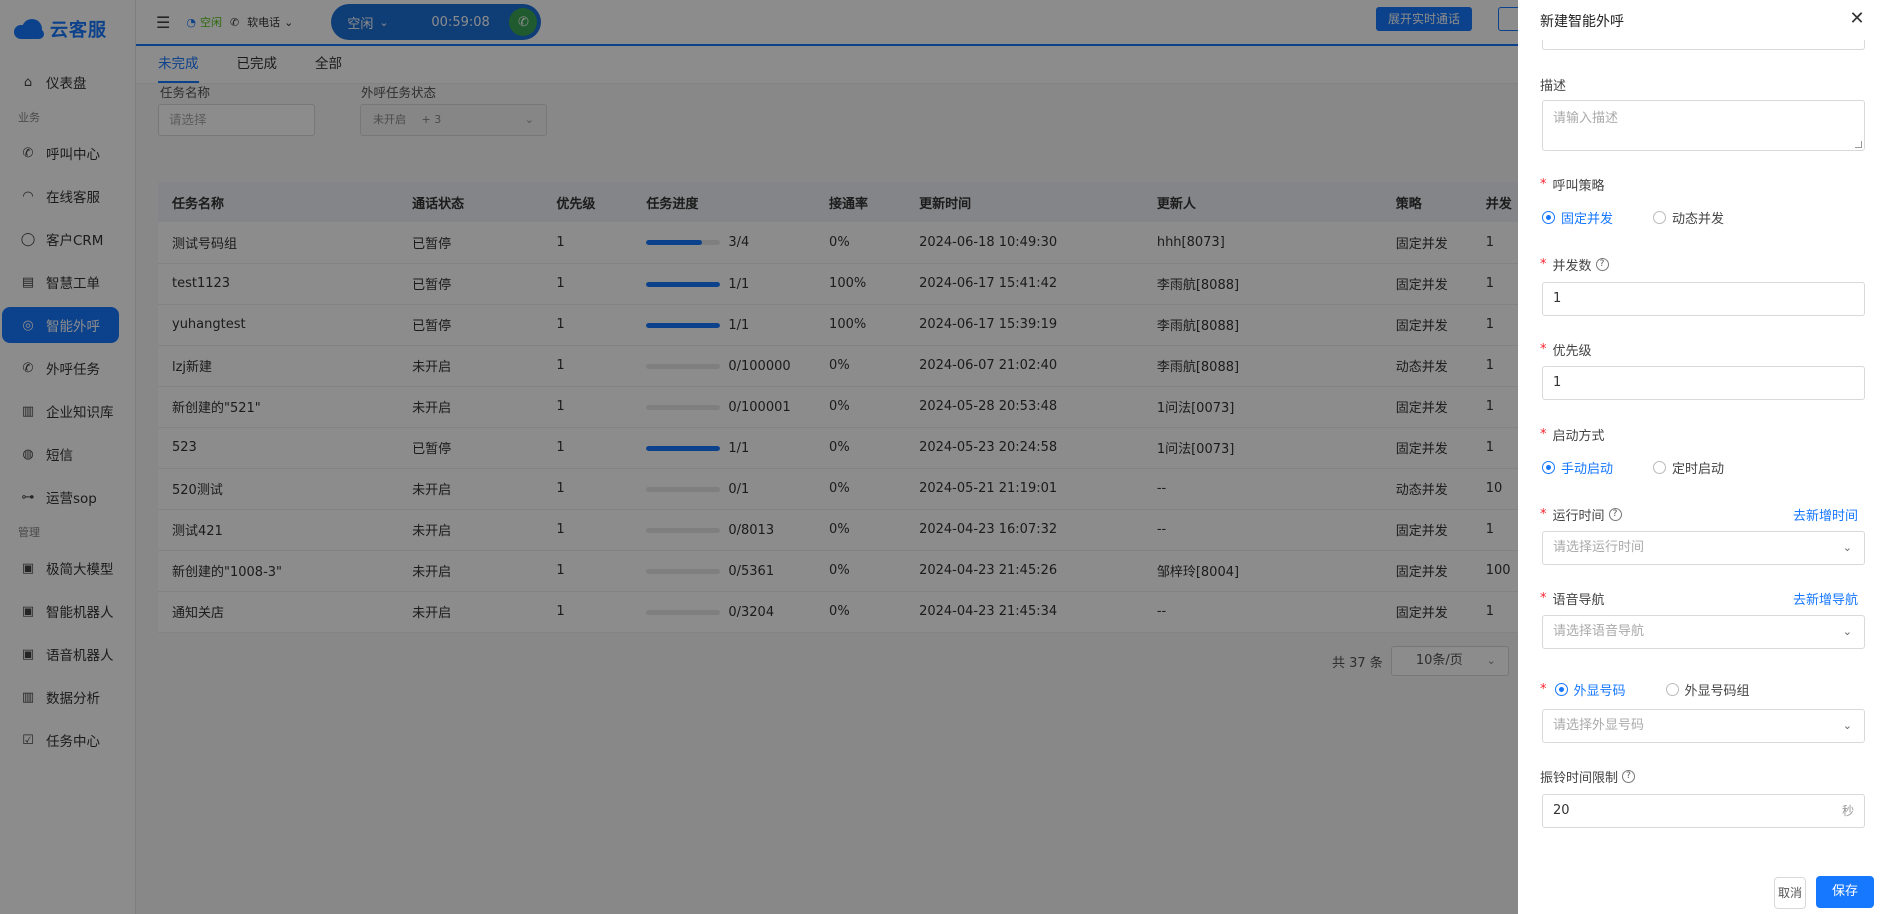 The width and height of the screenshot is (1886, 914). Describe the element at coordinates (1845, 892) in the screenshot. I see `save-button: 保存` at that location.